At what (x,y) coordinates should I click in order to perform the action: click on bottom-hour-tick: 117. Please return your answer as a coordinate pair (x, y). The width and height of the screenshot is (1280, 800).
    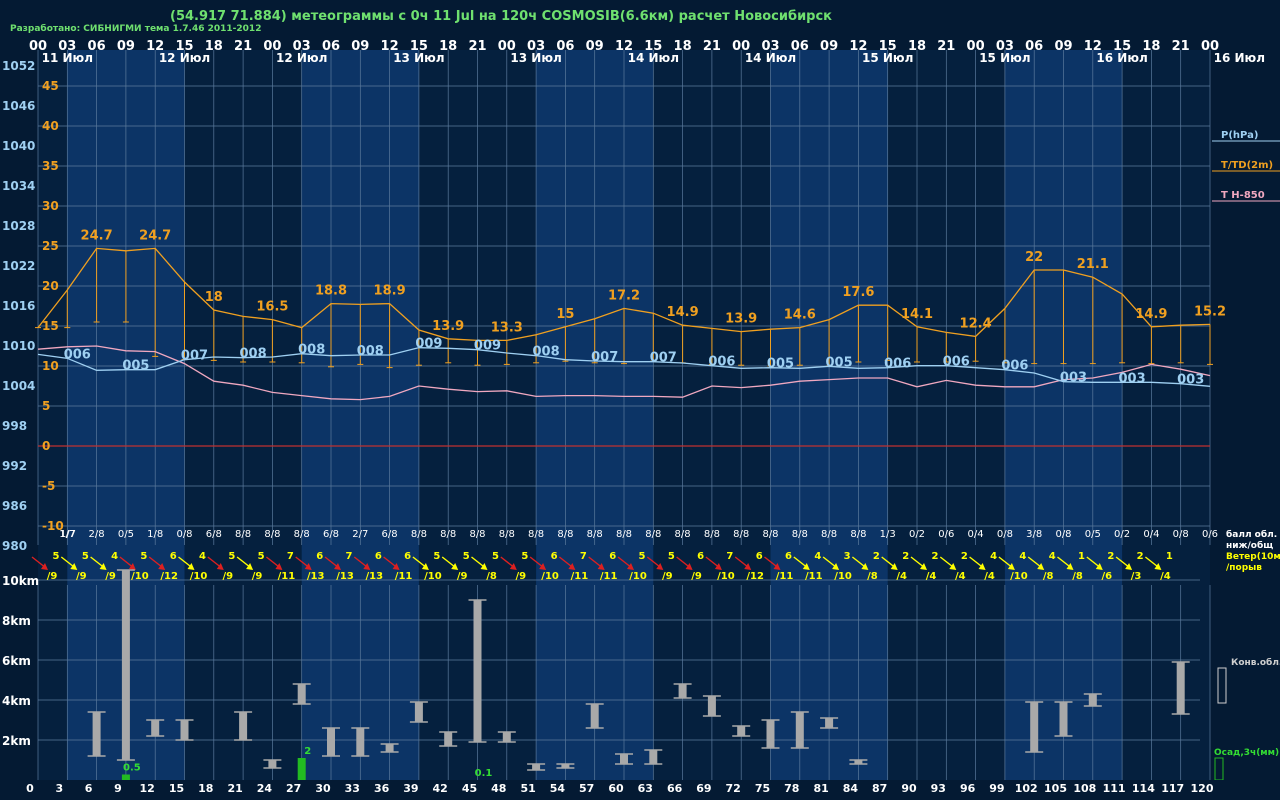
    Looking at the image, I should click on (1172, 788).